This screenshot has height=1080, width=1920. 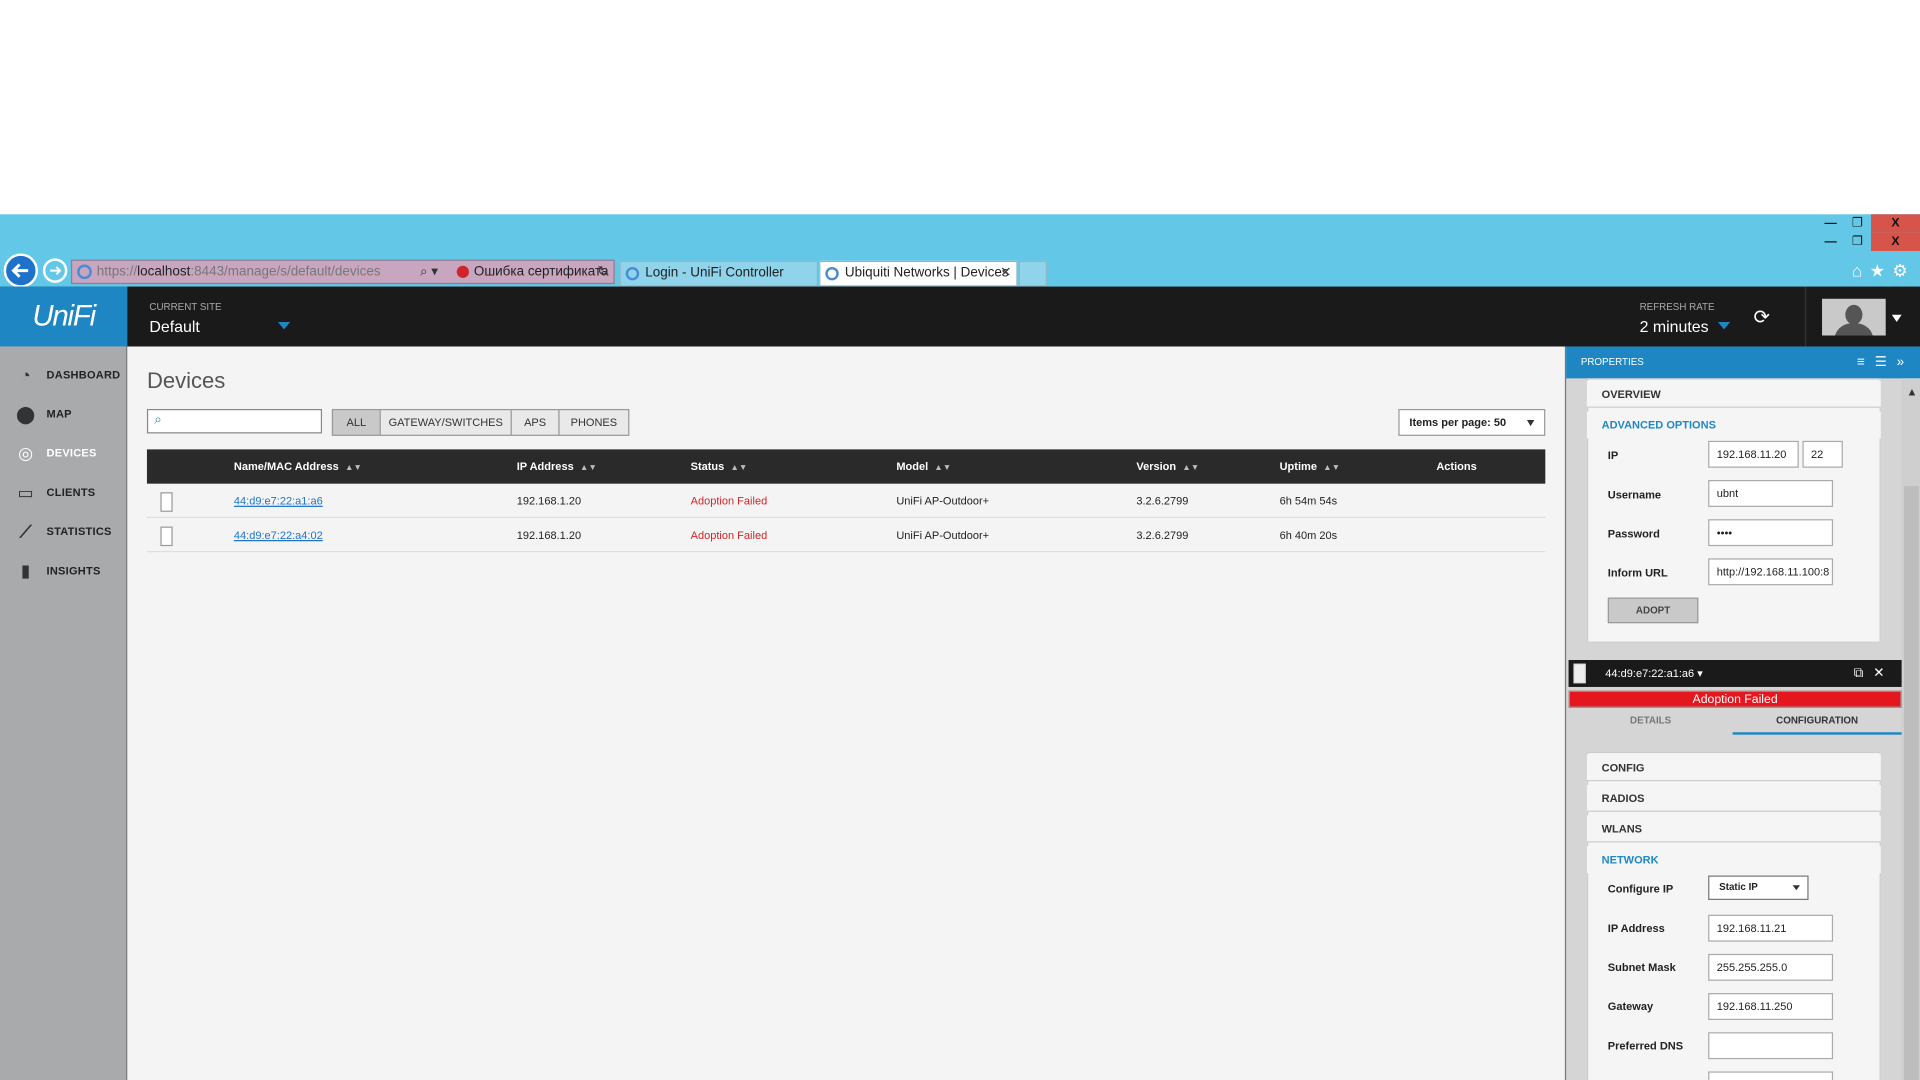 I want to click on tab-details: DETAILS, so click(x=1651, y=722).